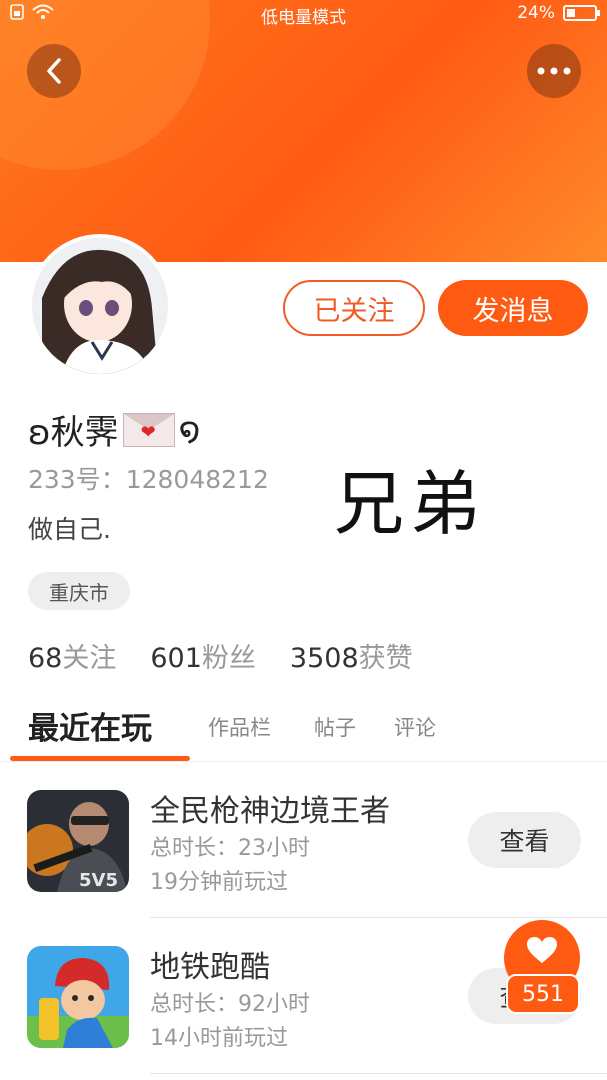 The width and height of the screenshot is (607, 1080). I want to click on more-dots-icon, so click(554, 71).